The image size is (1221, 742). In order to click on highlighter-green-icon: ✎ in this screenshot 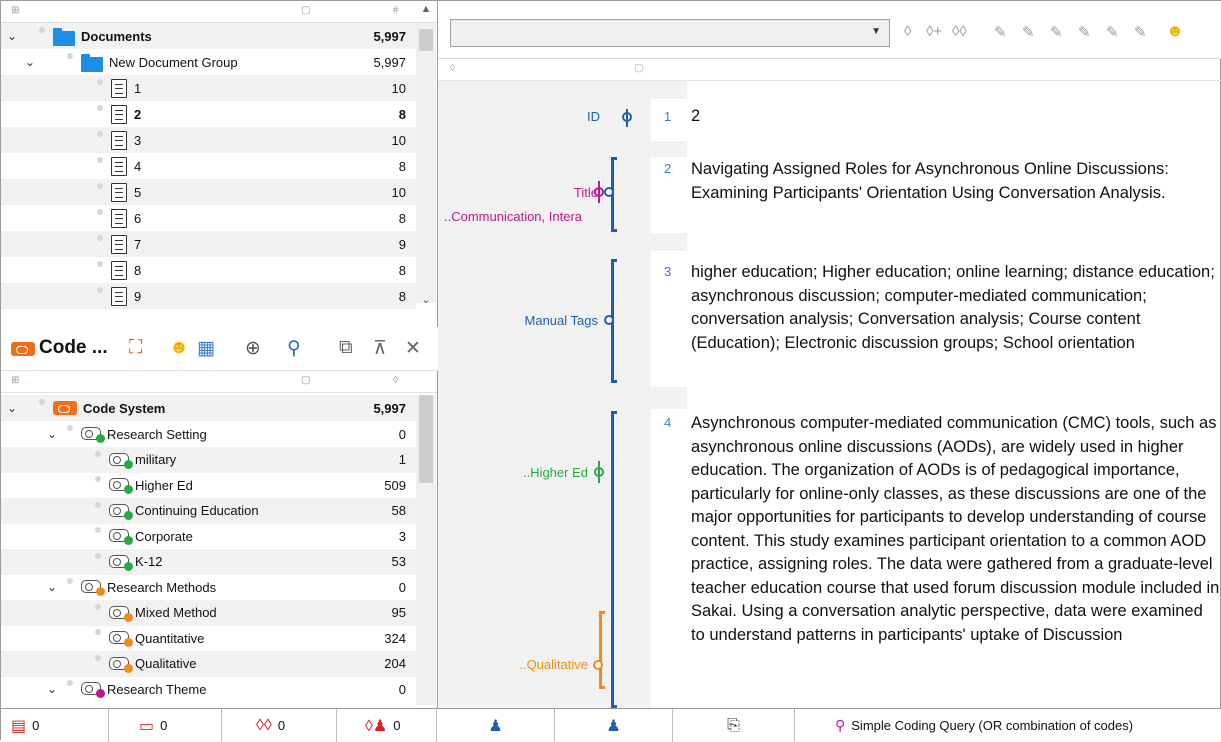, I will do `click(1028, 32)`.